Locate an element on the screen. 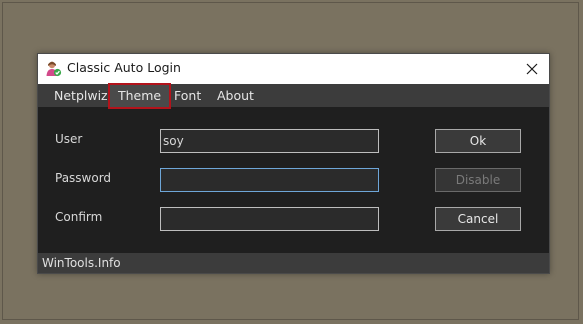 This screenshot has height=324, width=583. user-label: User is located at coordinates (69, 139).